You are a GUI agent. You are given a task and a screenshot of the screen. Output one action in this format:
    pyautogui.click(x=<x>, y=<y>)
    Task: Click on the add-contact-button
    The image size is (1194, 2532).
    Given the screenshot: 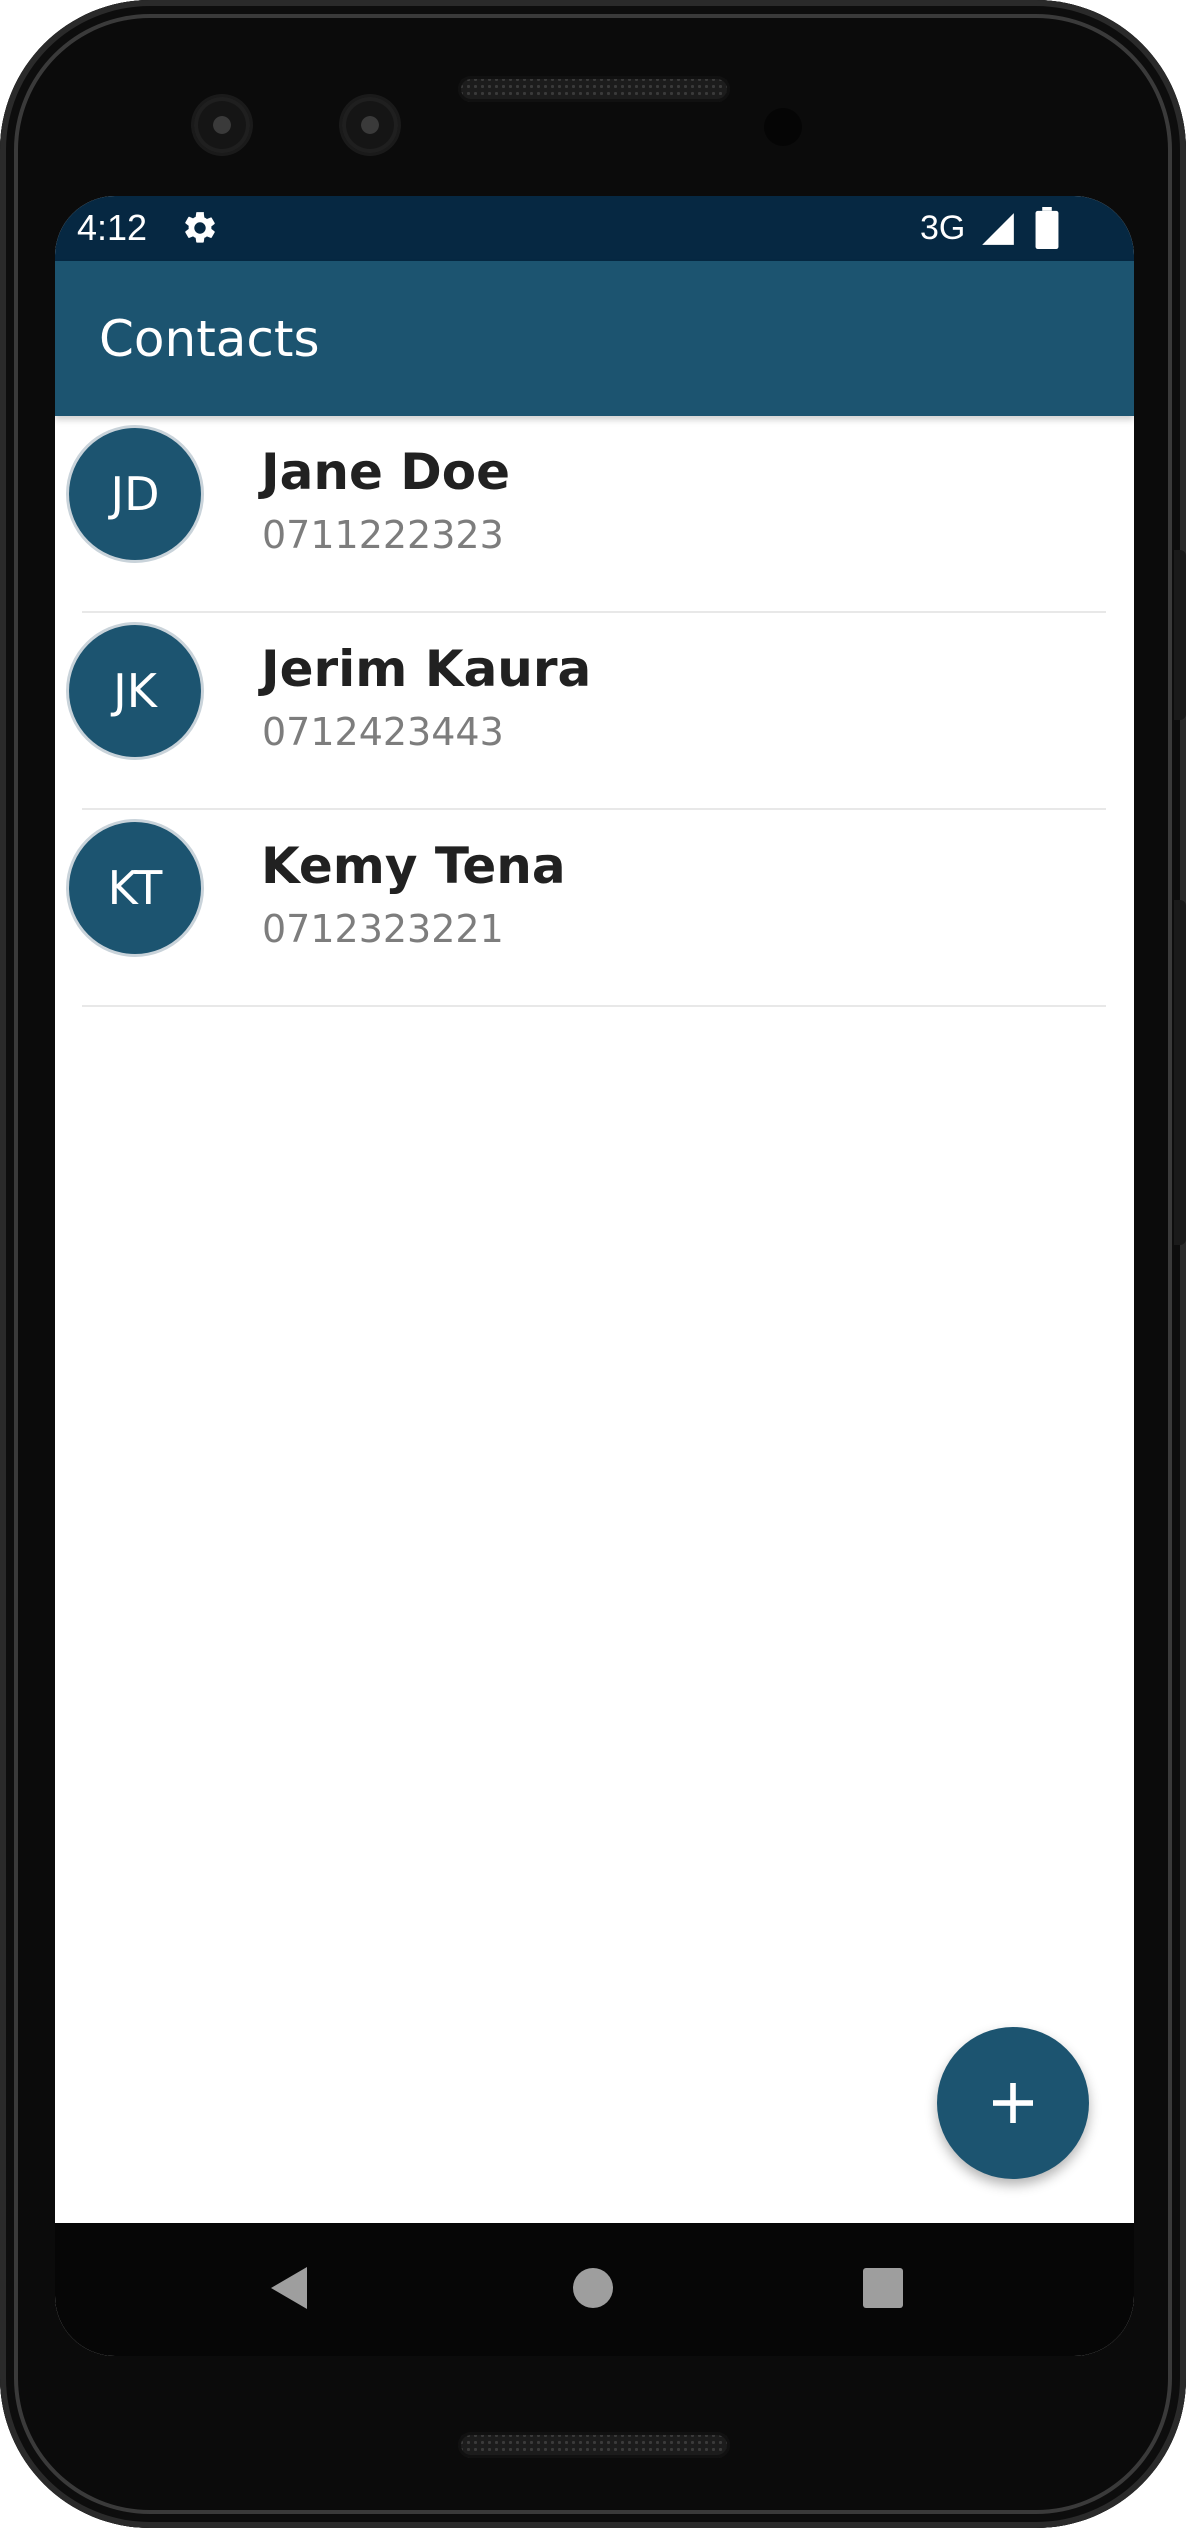 What is the action you would take?
    pyautogui.click(x=1013, y=2103)
    